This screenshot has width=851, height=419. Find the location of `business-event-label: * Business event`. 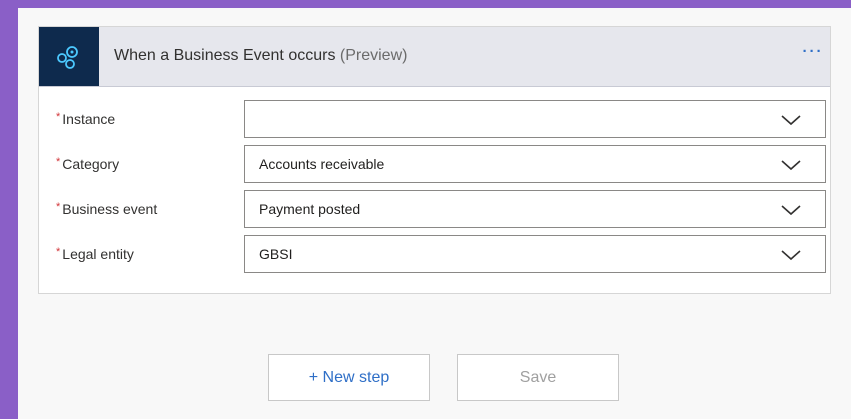

business-event-label: * Business event is located at coordinates (106, 209).